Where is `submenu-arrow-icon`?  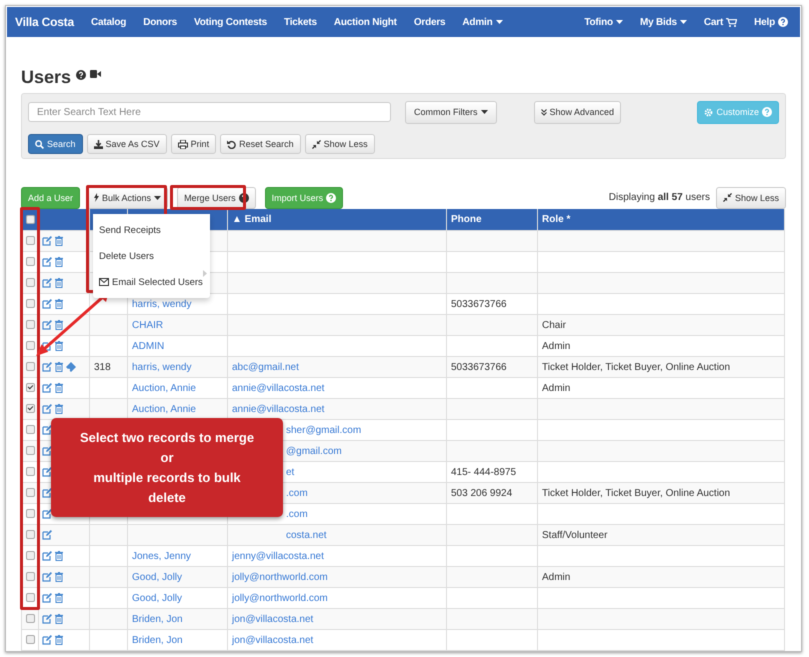 submenu-arrow-icon is located at coordinates (205, 273).